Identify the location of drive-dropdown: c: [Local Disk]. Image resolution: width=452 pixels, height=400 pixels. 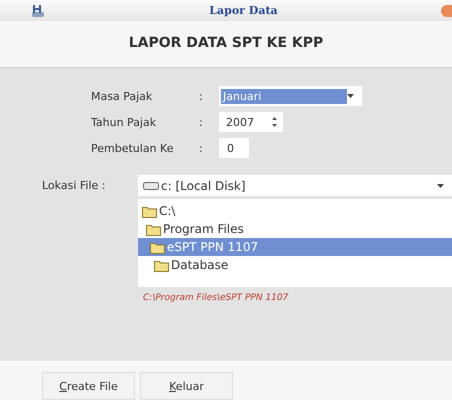
(295, 185).